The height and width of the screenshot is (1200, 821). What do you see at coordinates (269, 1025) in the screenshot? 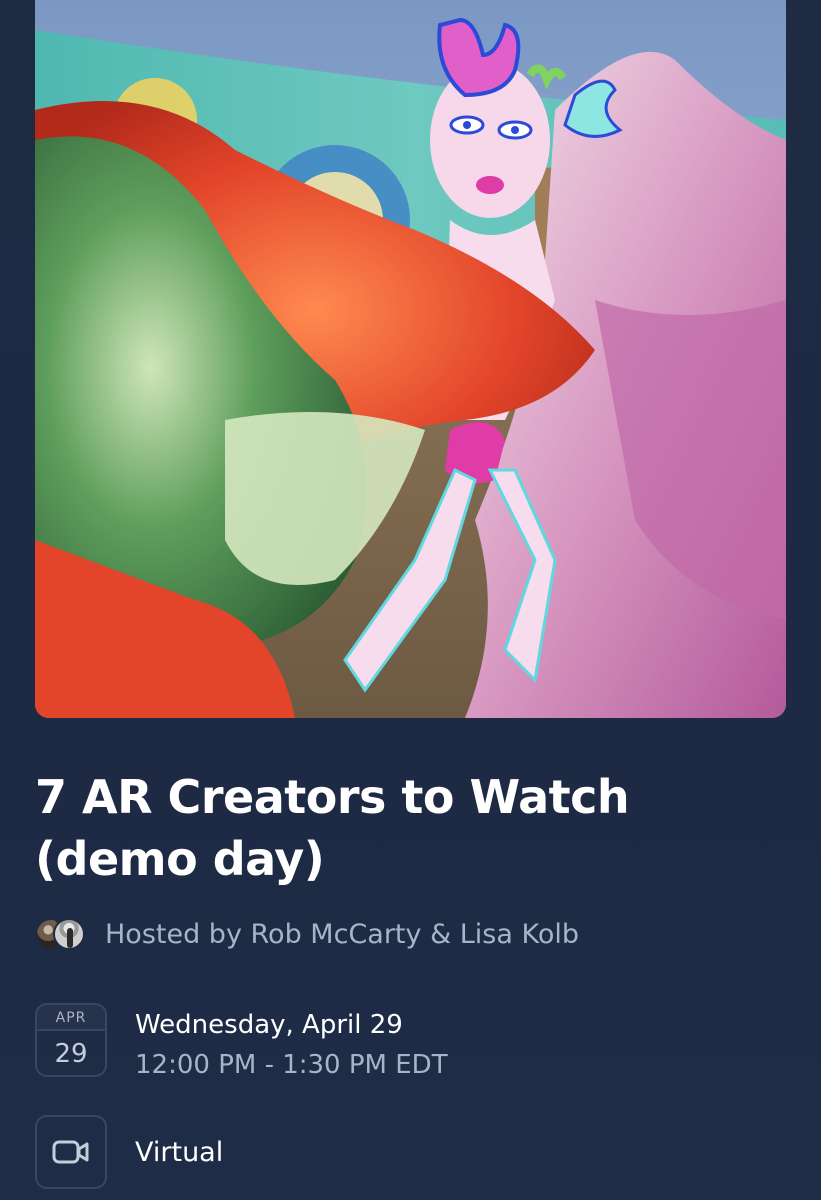
I see `event-date: Wednesday, April 29` at bounding box center [269, 1025].